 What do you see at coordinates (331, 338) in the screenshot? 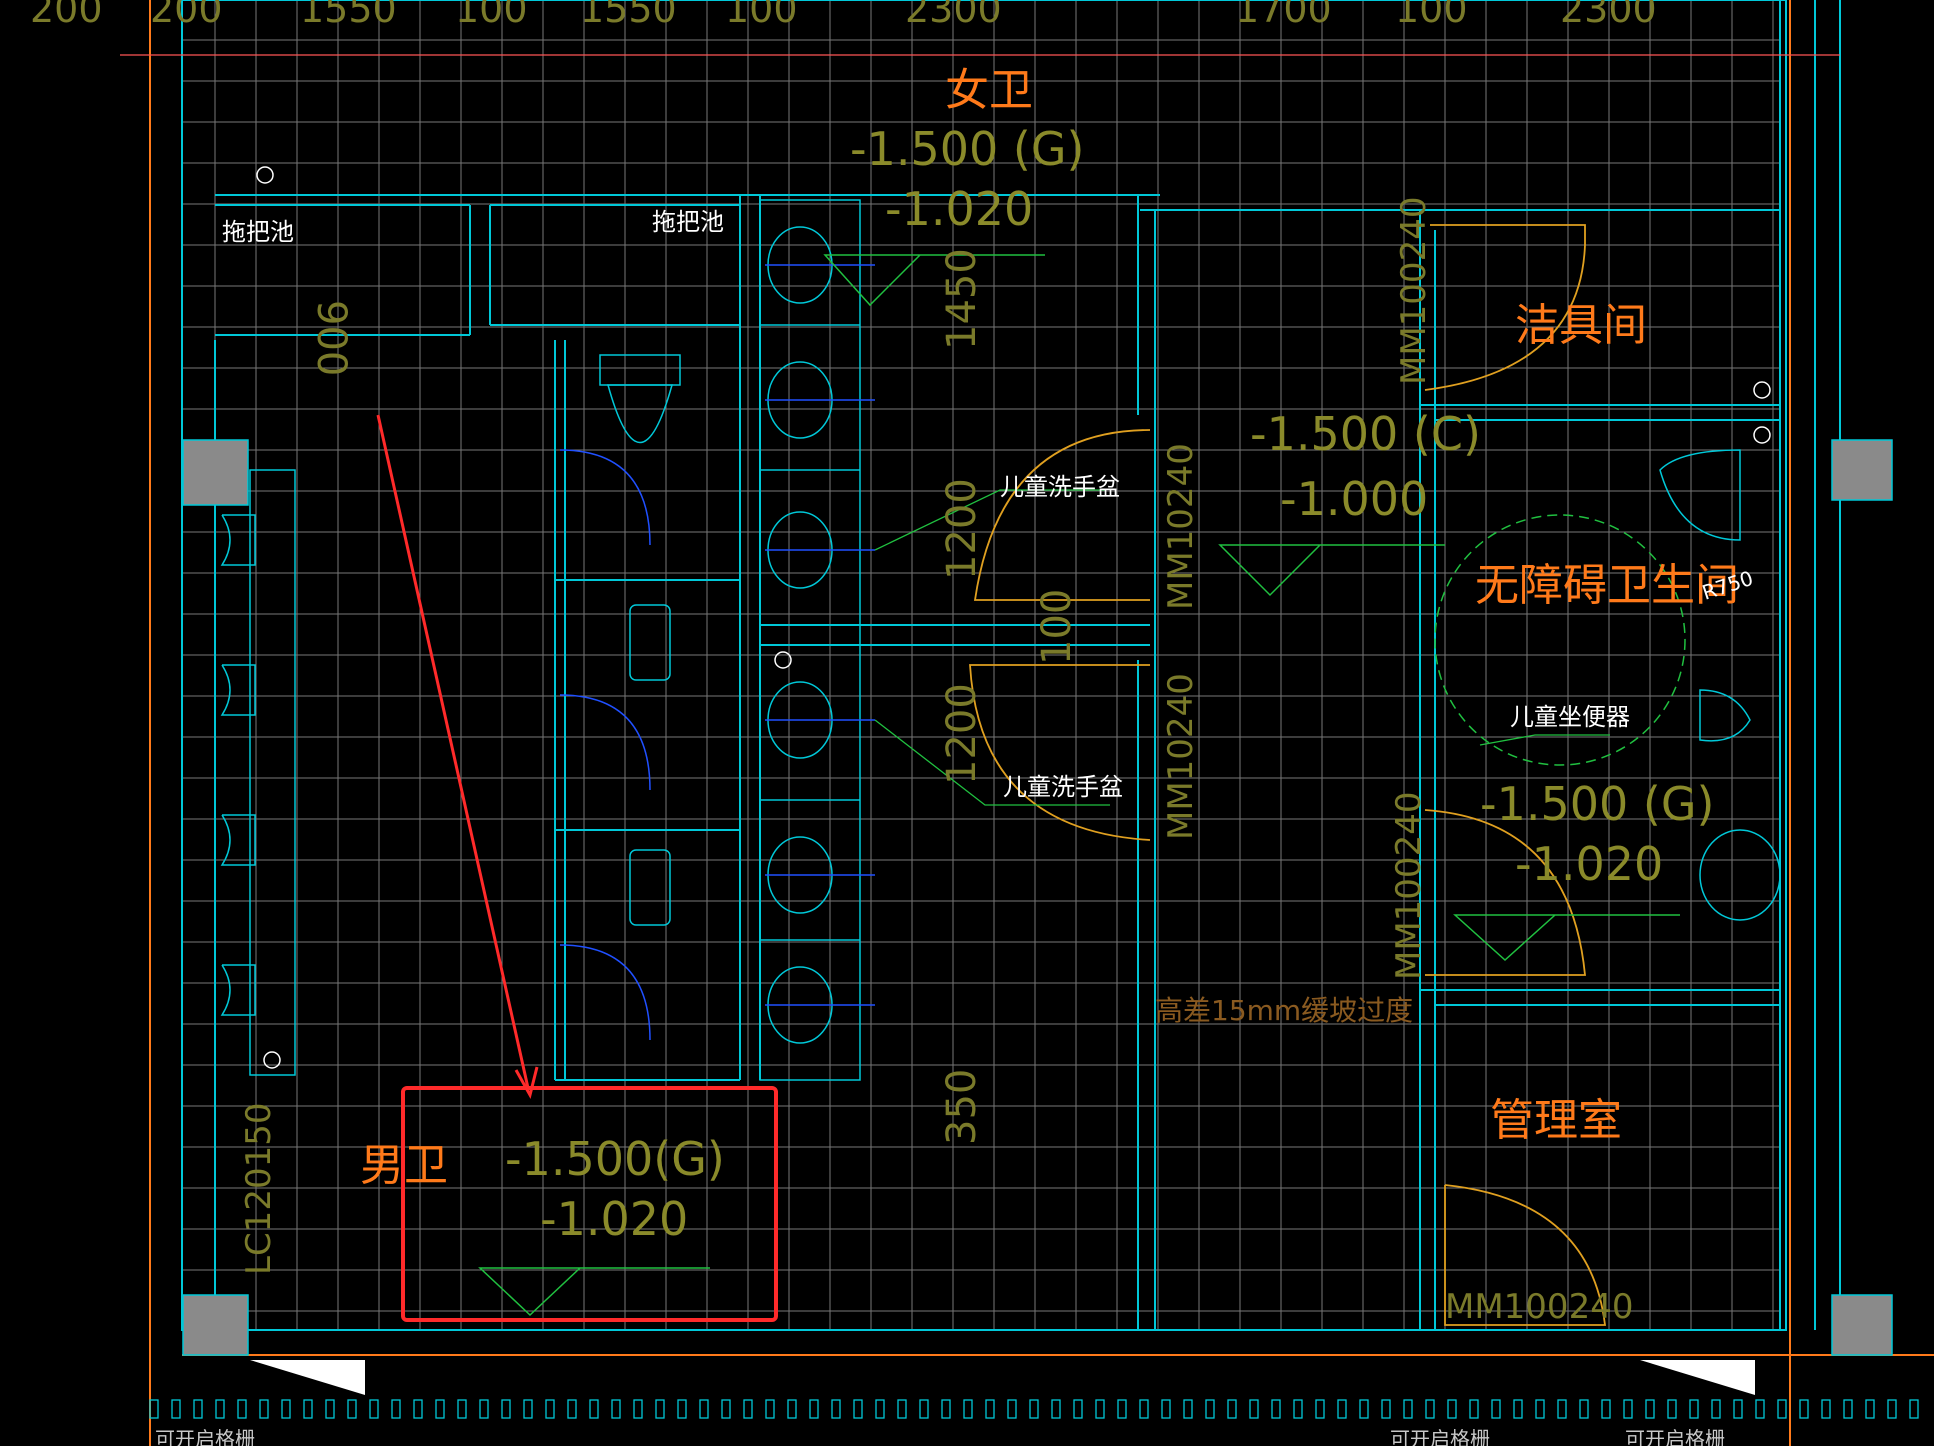
I see `dim-inner: 900` at bounding box center [331, 338].